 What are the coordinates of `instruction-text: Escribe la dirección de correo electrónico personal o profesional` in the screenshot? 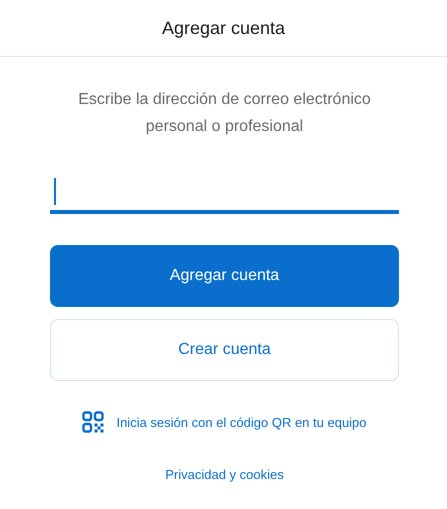 It's located at (224, 113).